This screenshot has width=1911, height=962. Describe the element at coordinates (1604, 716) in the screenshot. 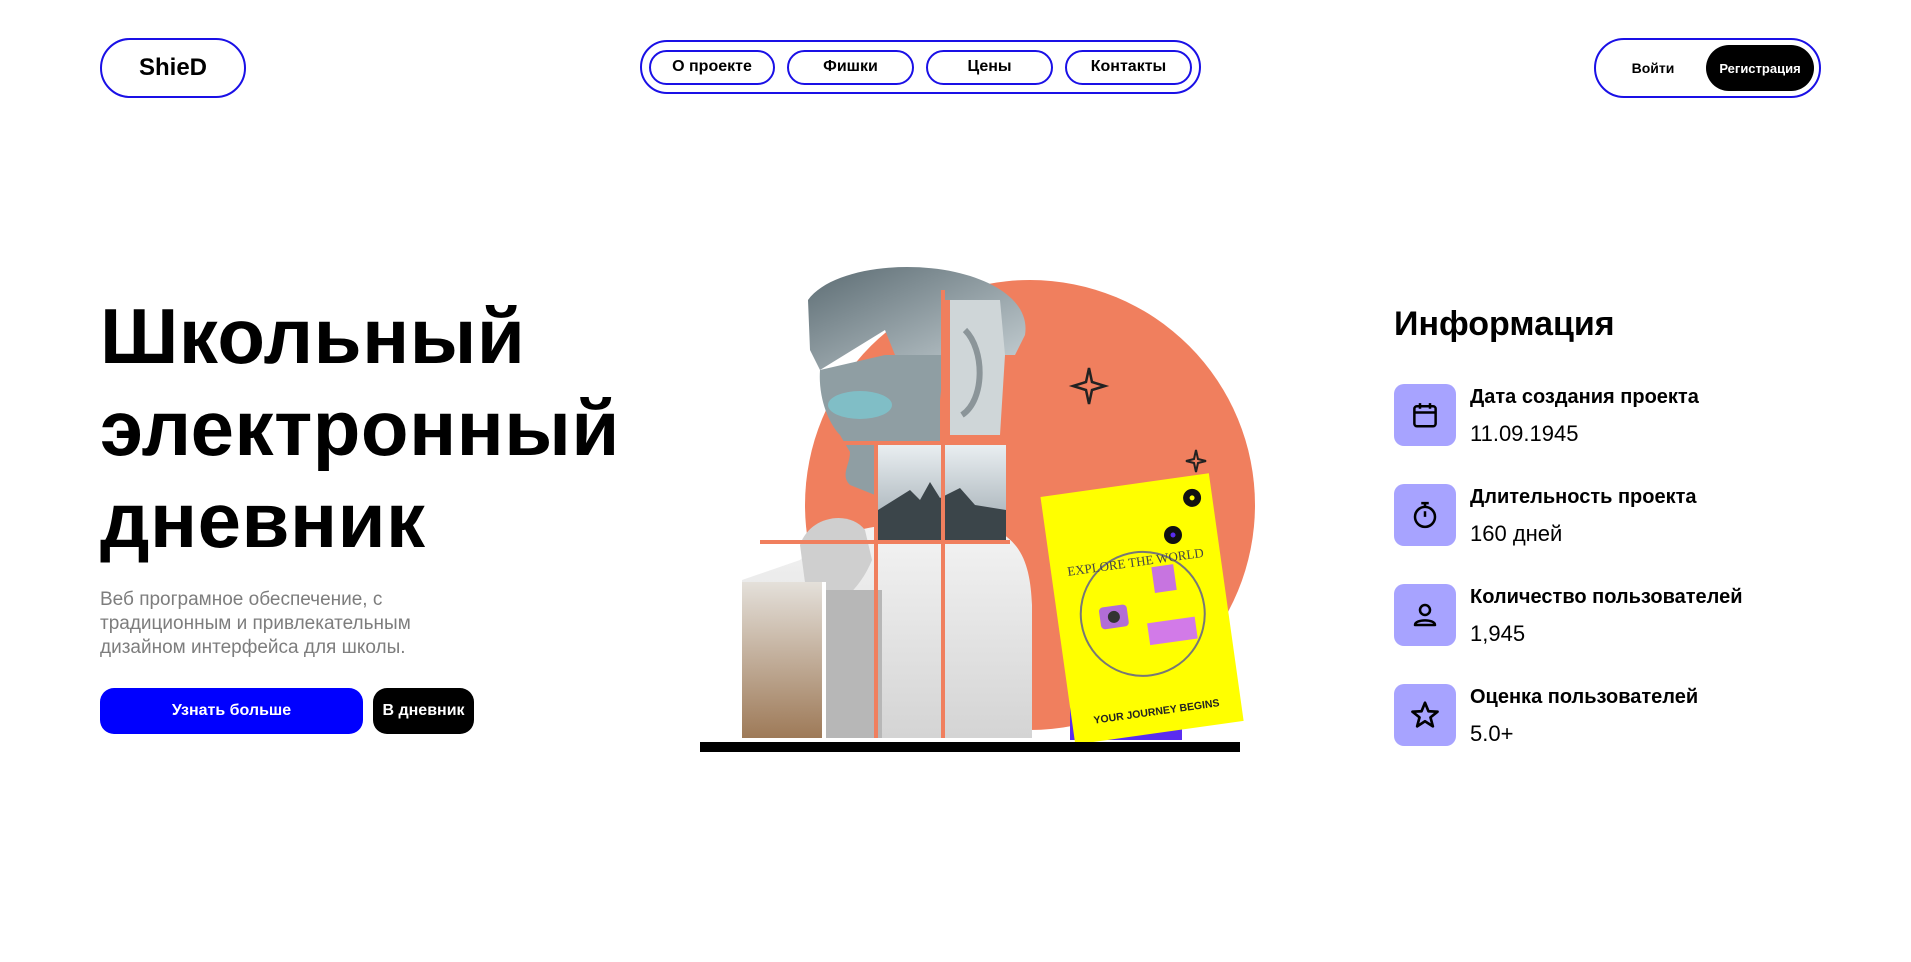

I see `info-item-rating: Оценка пользователей 5.0+` at that location.